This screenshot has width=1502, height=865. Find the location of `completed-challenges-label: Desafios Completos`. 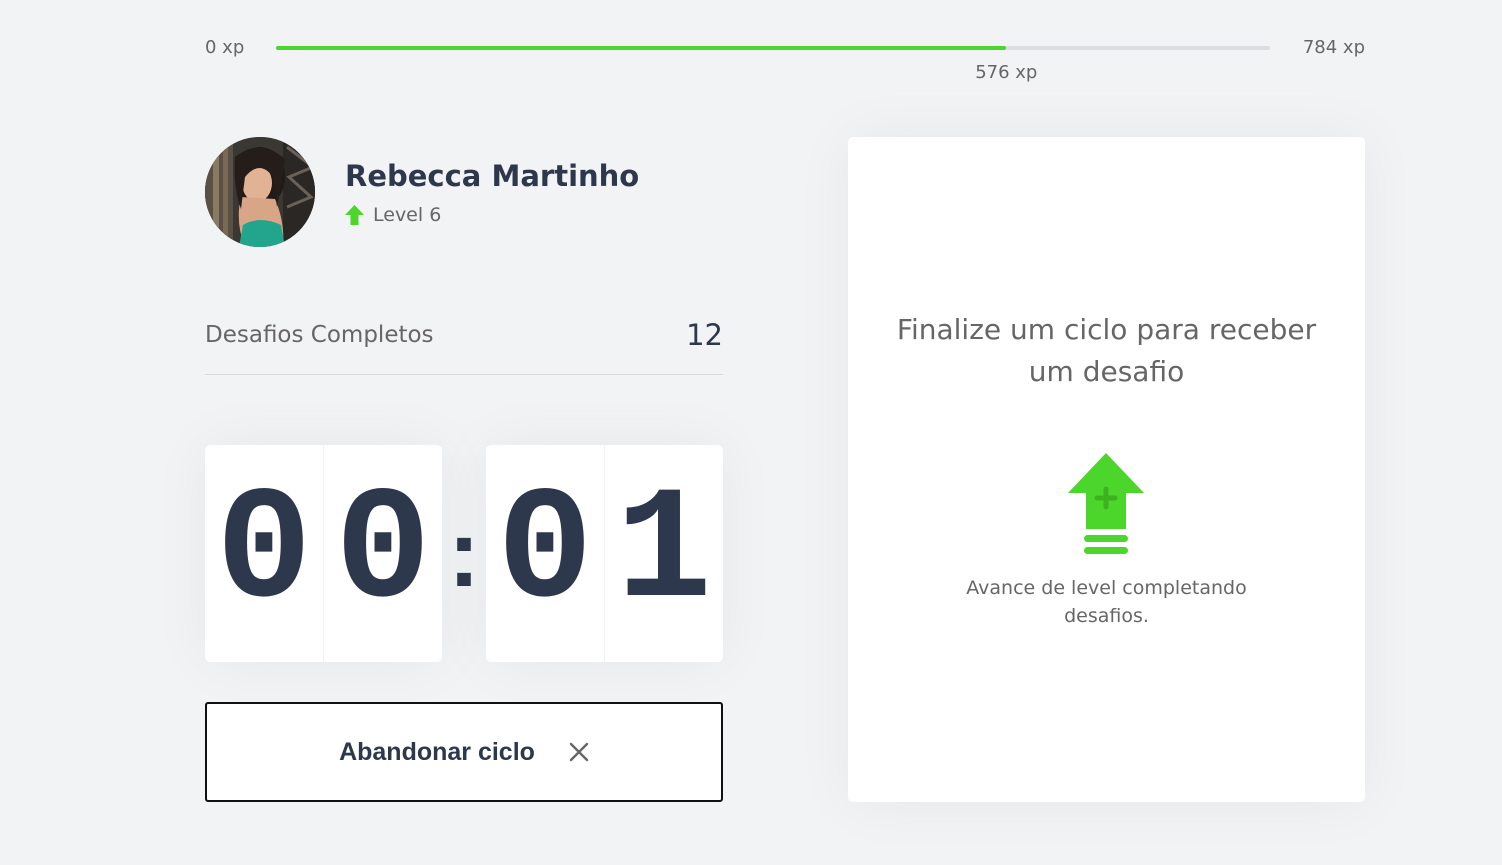

completed-challenges-label: Desafios Completos is located at coordinates (319, 335).